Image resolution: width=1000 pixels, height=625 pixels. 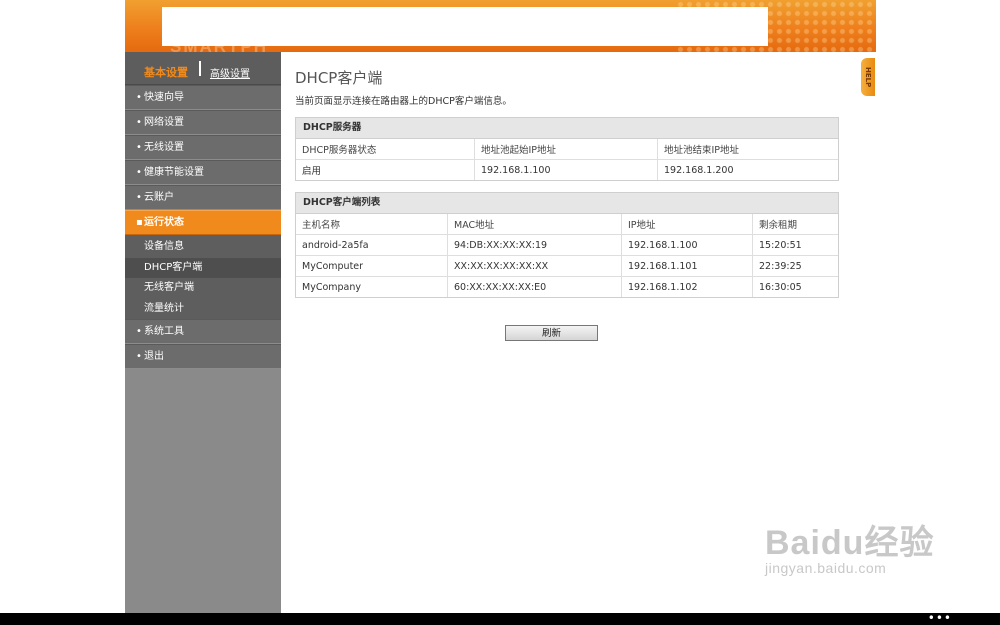 What do you see at coordinates (699, 170) in the screenshot?
I see `table-cell: 192.168.1.200` at bounding box center [699, 170].